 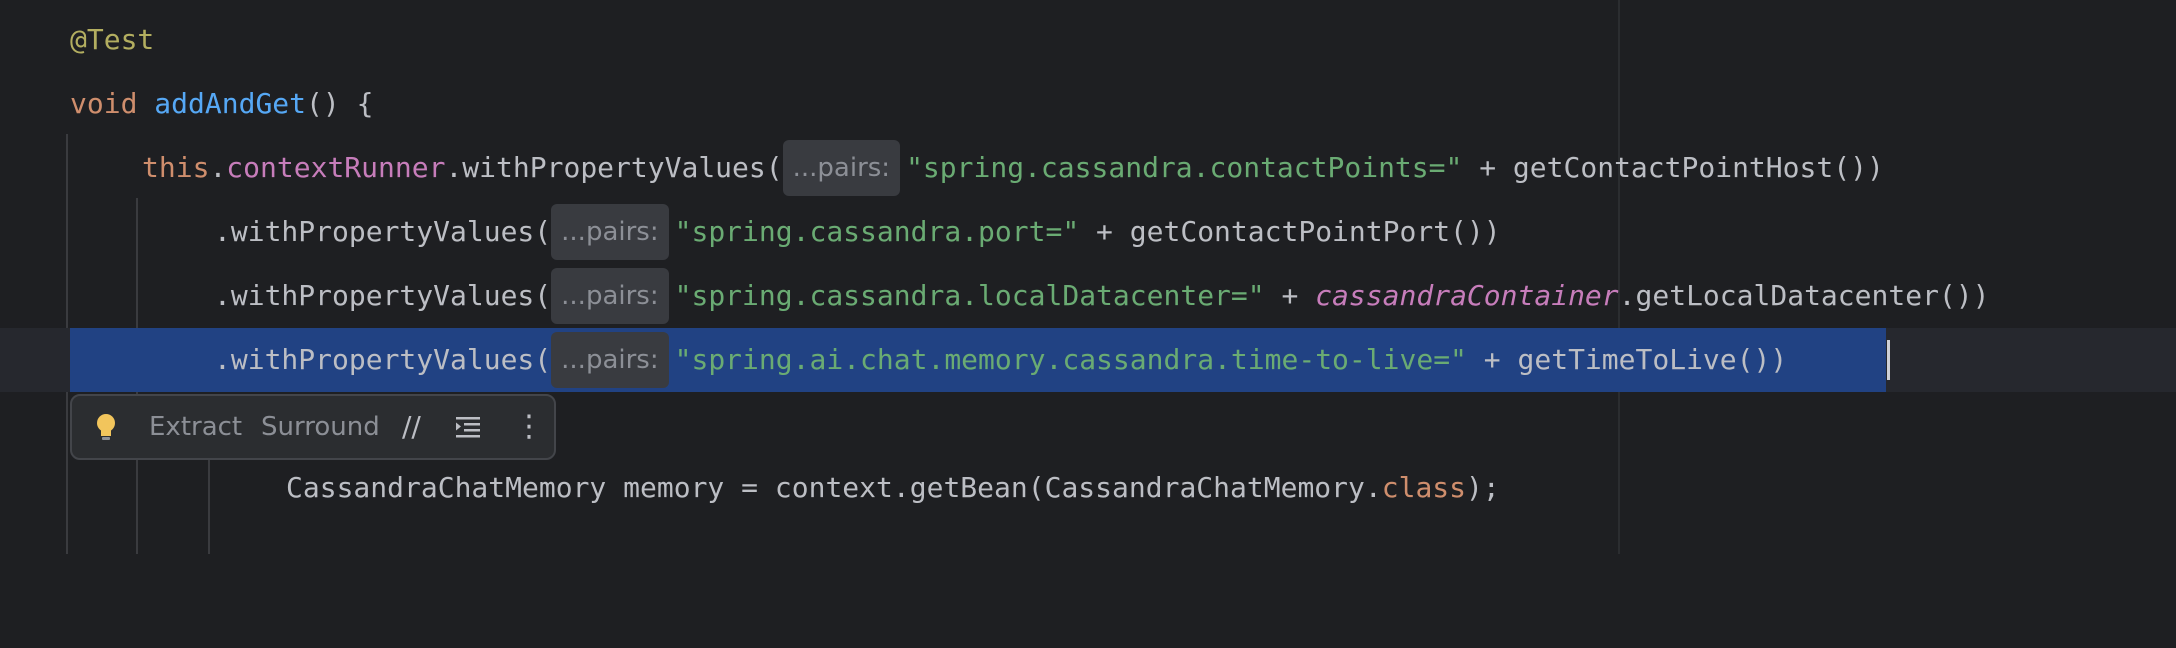 I want to click on code-text: + getContactPointHost()), so click(x=1673, y=167).